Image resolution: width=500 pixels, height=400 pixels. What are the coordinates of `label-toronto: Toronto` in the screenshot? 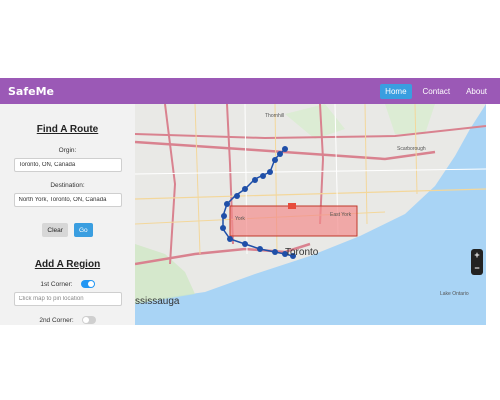 It's located at (302, 252).